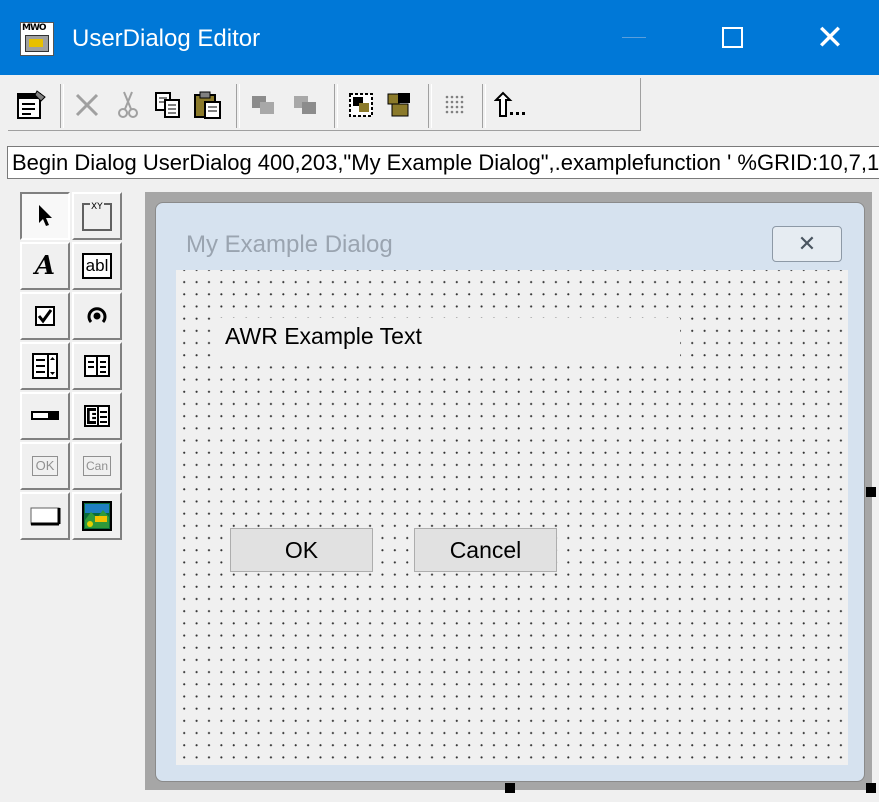 The image size is (879, 802). I want to click on exit-icon, so click(509, 104).